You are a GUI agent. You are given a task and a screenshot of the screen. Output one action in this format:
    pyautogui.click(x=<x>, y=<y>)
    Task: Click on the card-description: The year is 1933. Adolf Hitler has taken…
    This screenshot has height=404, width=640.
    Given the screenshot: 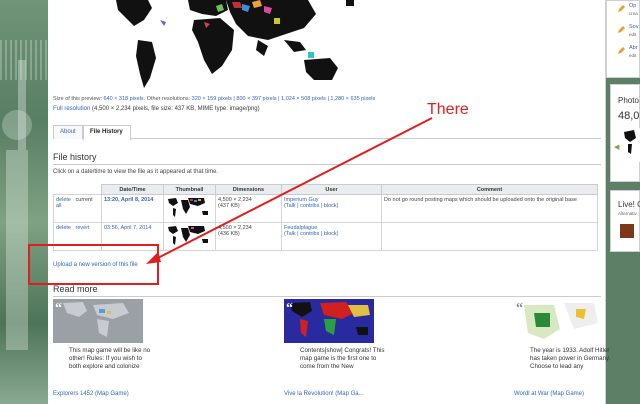 What is the action you would take?
    pyautogui.click(x=570, y=358)
    